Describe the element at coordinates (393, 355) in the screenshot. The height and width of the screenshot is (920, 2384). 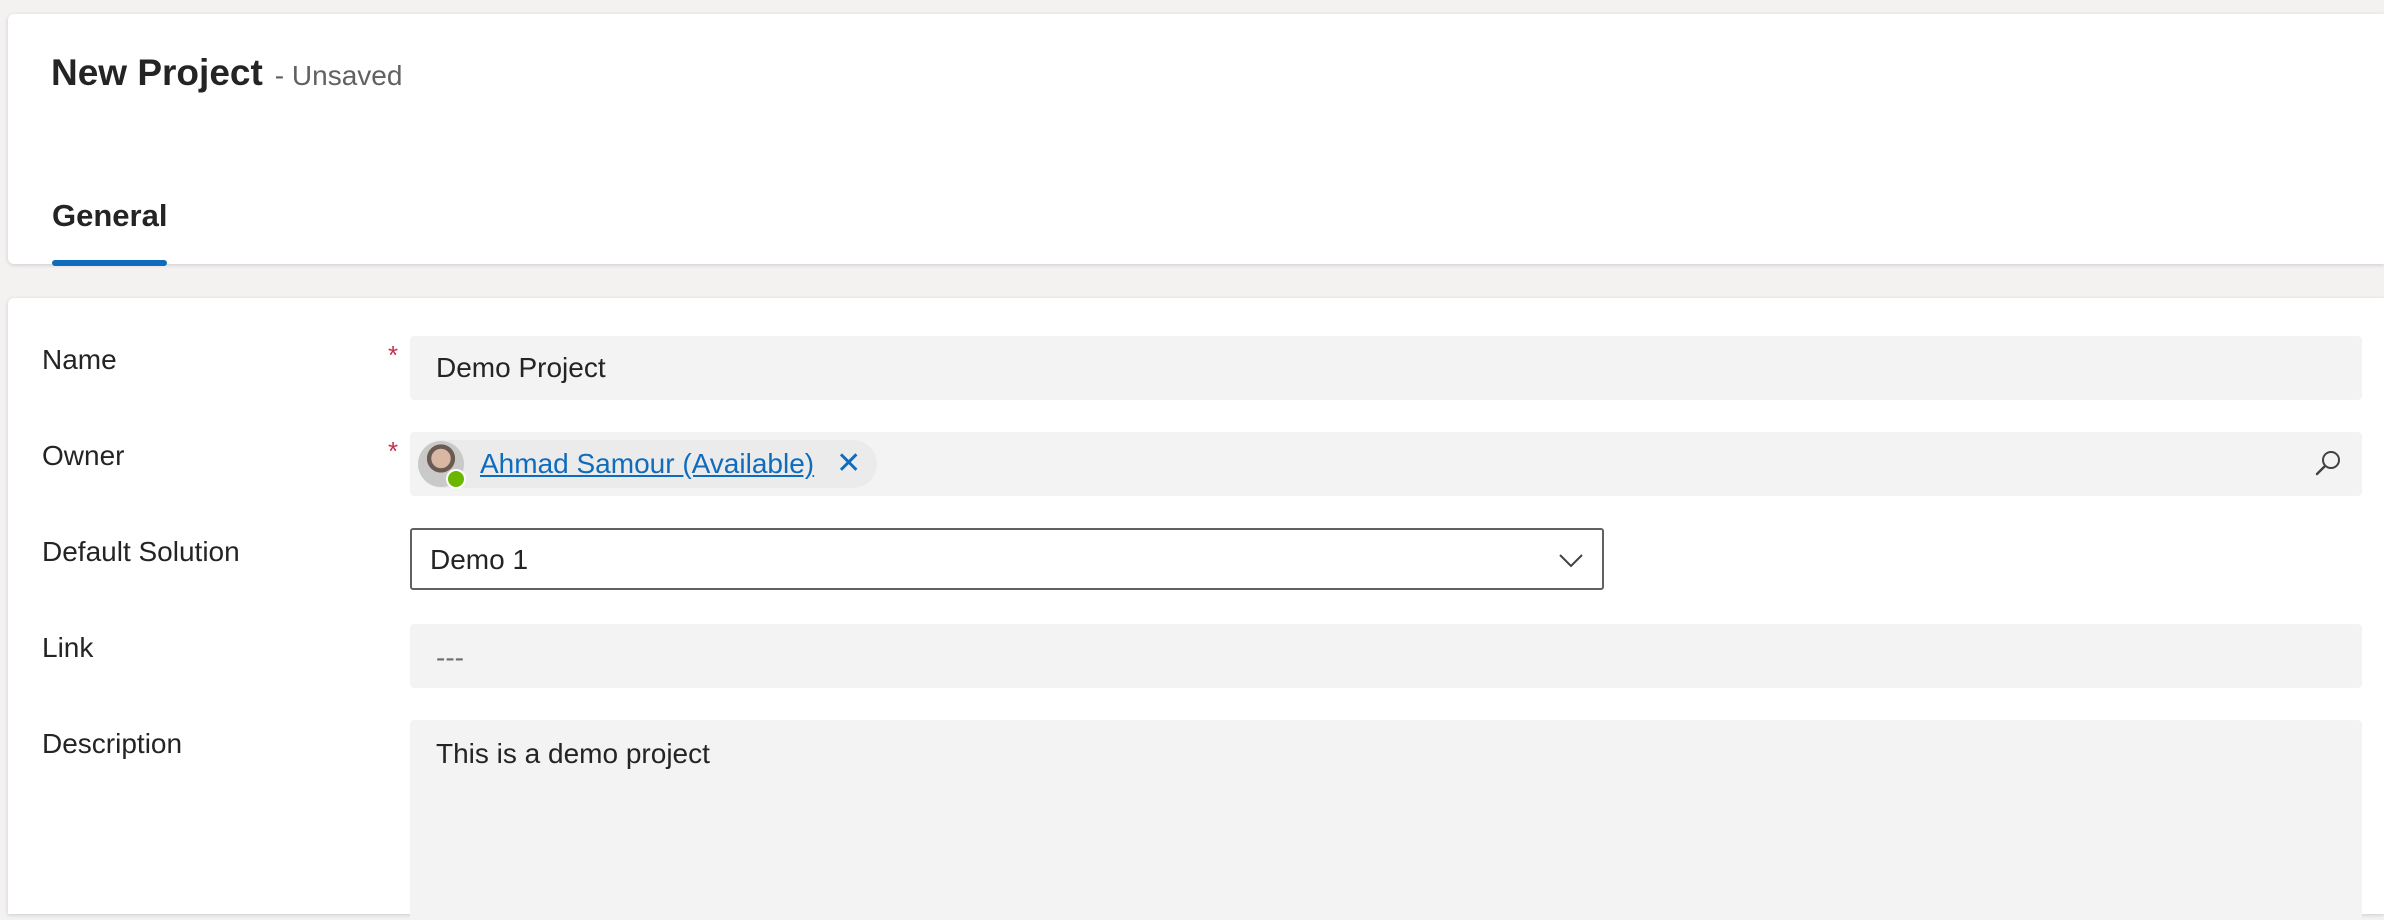
I see `name-required-marker: *` at that location.